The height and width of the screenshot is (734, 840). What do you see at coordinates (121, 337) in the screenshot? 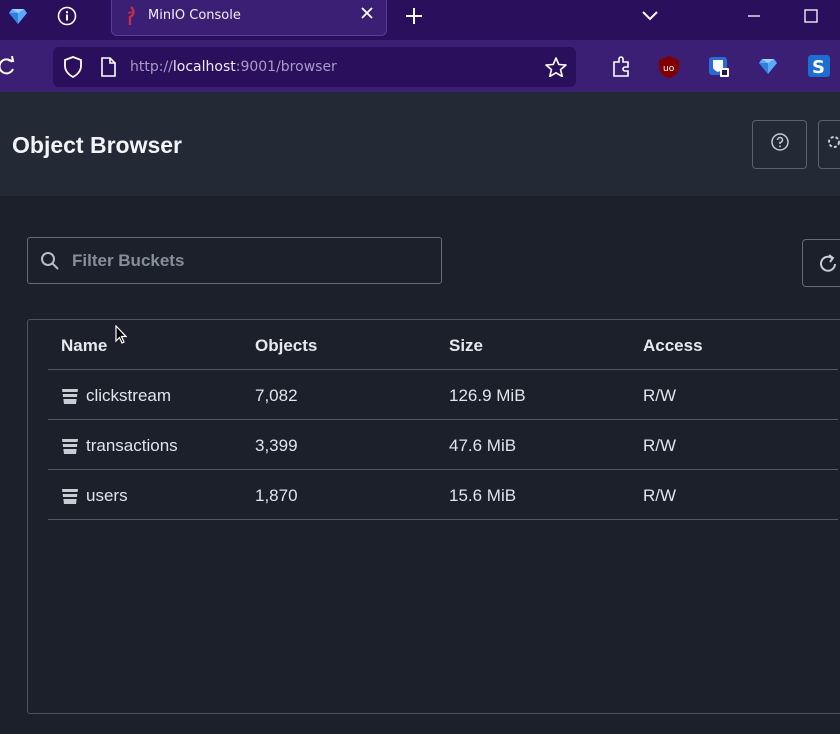
I see `mouse-cursor-icon` at bounding box center [121, 337].